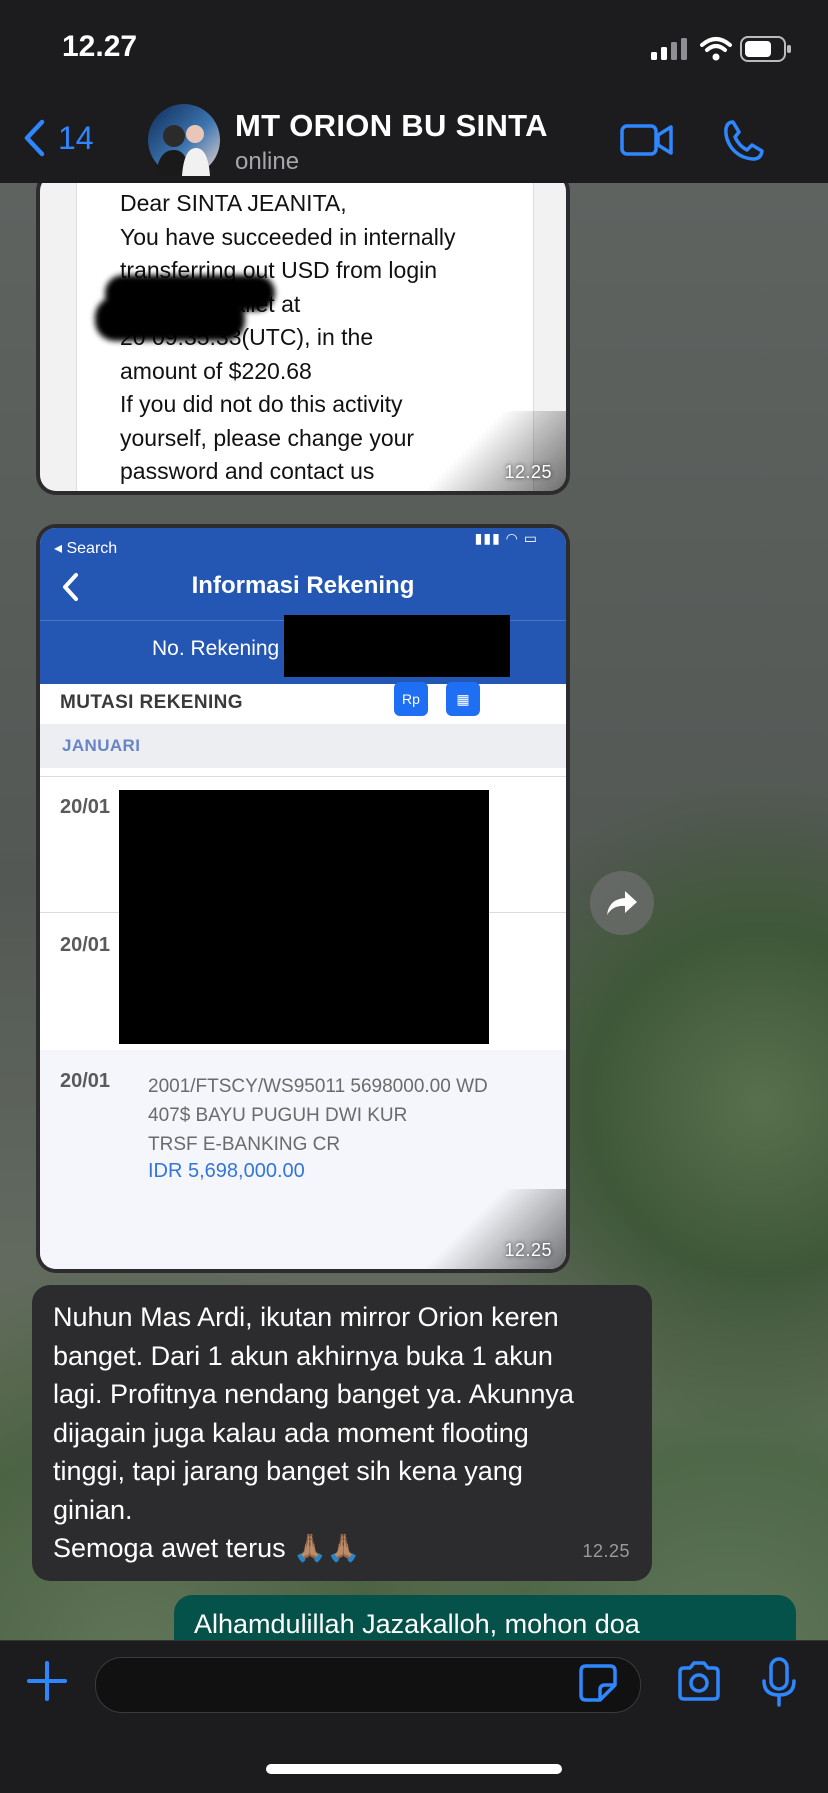 This screenshot has width=828, height=1793. What do you see at coordinates (744, 140) in the screenshot?
I see `phone-icon` at bounding box center [744, 140].